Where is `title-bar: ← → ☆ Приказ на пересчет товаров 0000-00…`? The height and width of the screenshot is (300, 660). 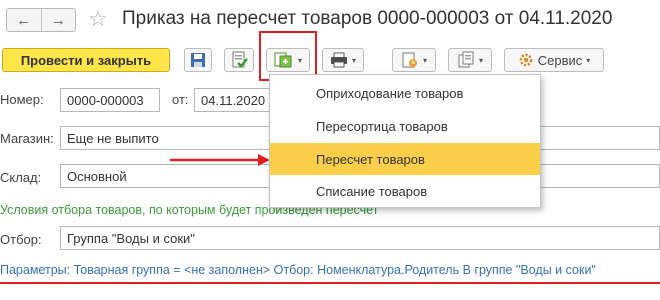
title-bar: ← → ☆ Приказ на пересчет товаров 0000-00… is located at coordinates (330, 20).